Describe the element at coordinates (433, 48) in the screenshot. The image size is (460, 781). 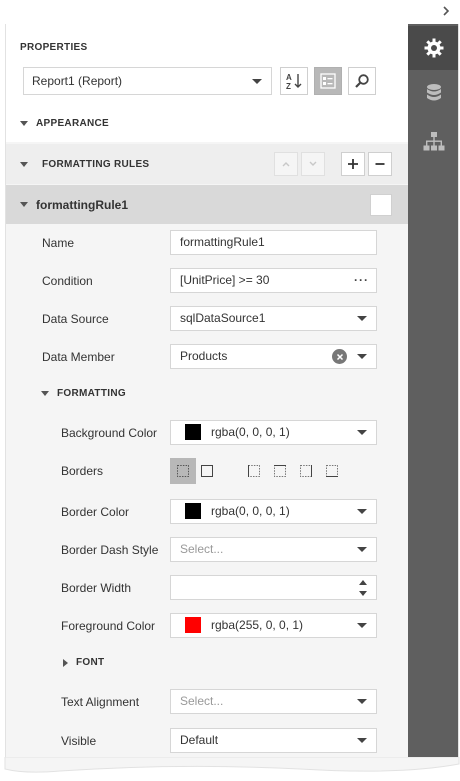
I see `tab-properties` at that location.